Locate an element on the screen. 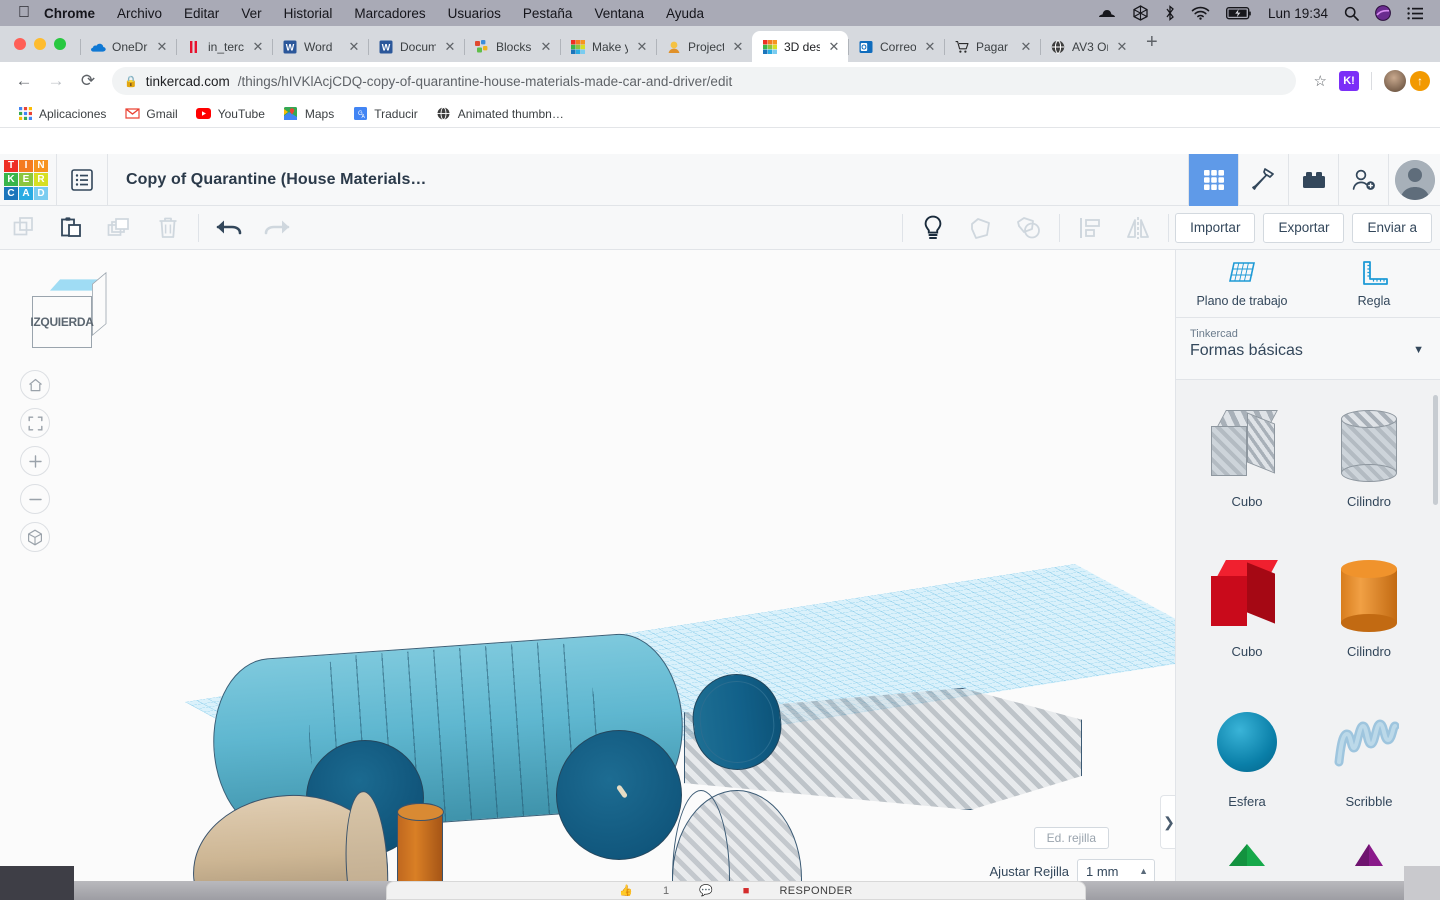  paste-icon is located at coordinates (72, 228).